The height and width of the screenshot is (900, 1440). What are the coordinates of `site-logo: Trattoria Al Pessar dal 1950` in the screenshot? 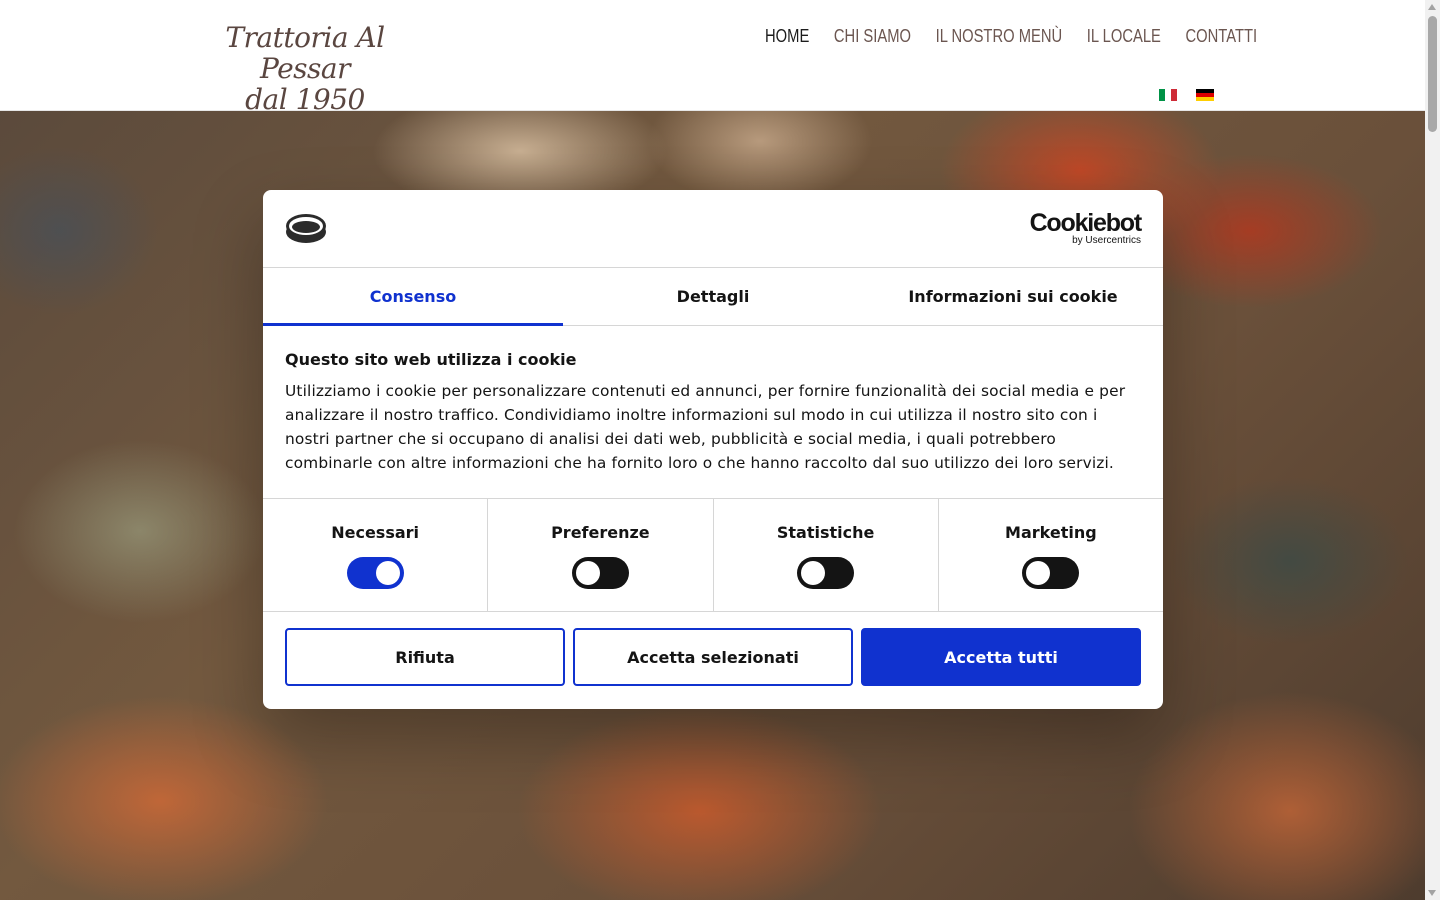 It's located at (305, 68).